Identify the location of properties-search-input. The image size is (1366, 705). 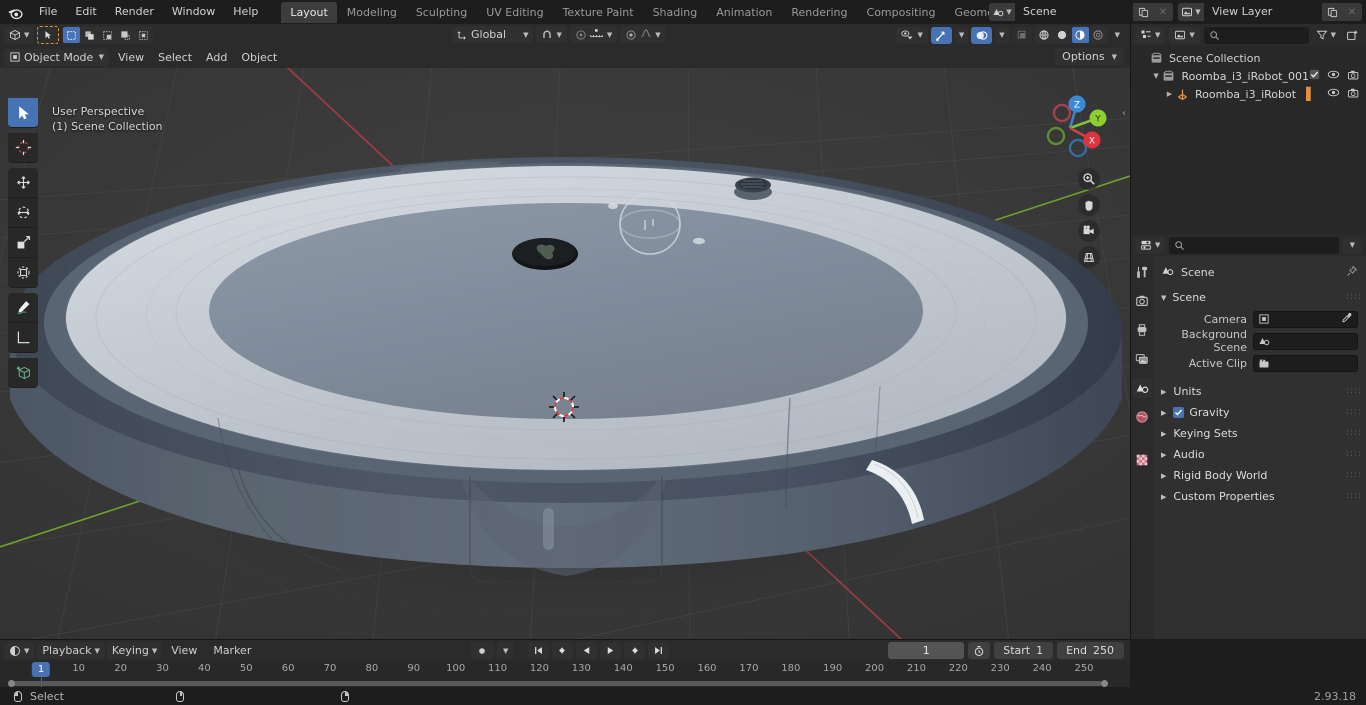
(1254, 245).